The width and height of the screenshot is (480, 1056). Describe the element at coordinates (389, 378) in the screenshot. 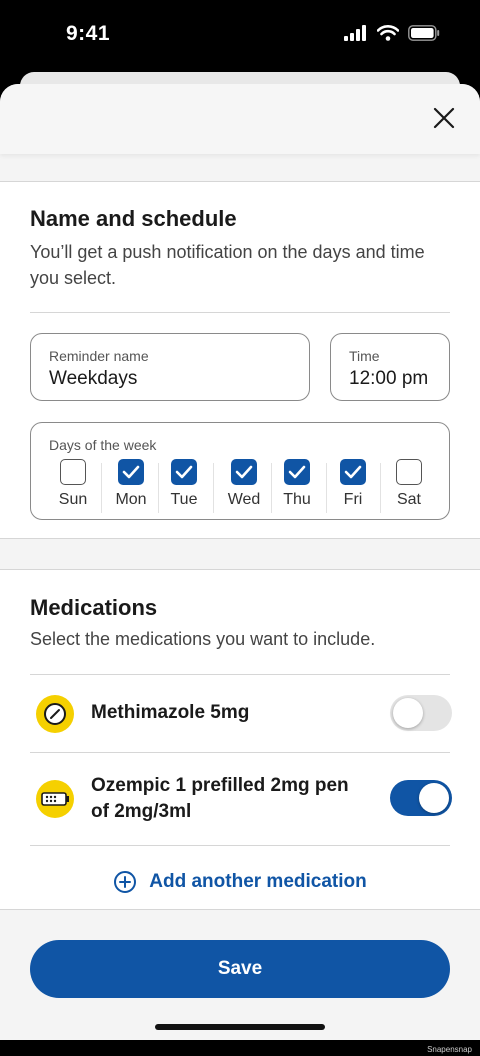

I see `time-value: 12:00 pm` at that location.